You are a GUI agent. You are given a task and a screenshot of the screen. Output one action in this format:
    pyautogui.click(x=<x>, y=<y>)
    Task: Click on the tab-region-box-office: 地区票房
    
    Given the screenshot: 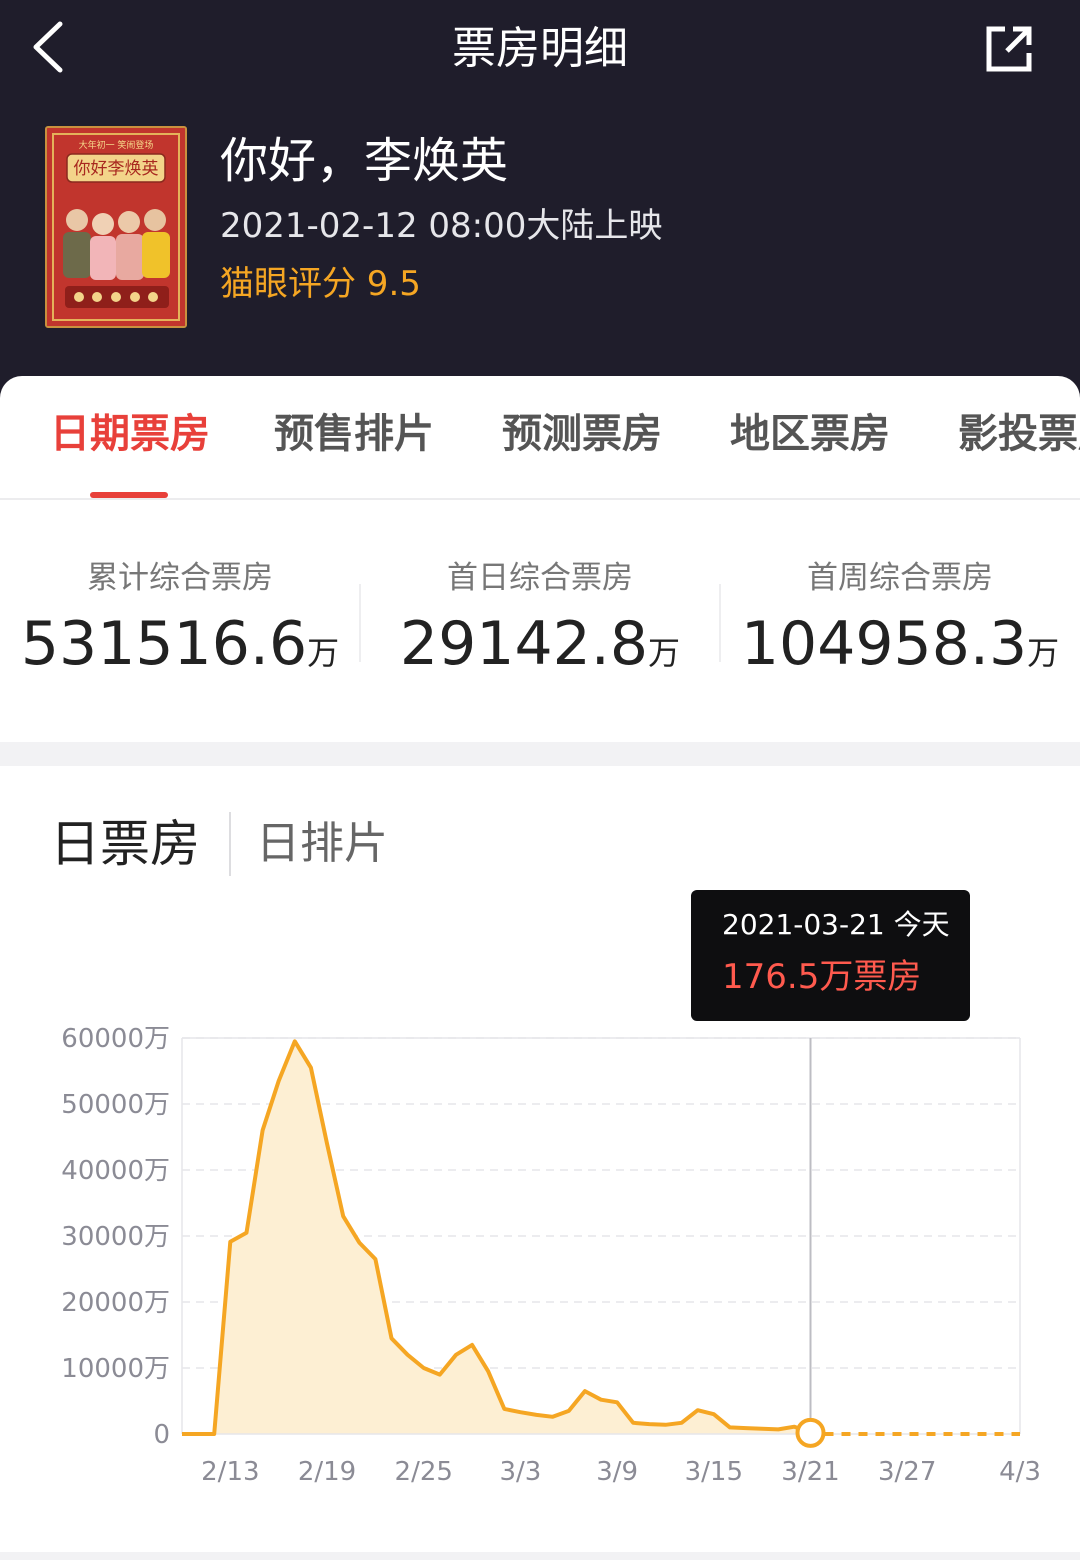 What is the action you would take?
    pyautogui.click(x=810, y=434)
    